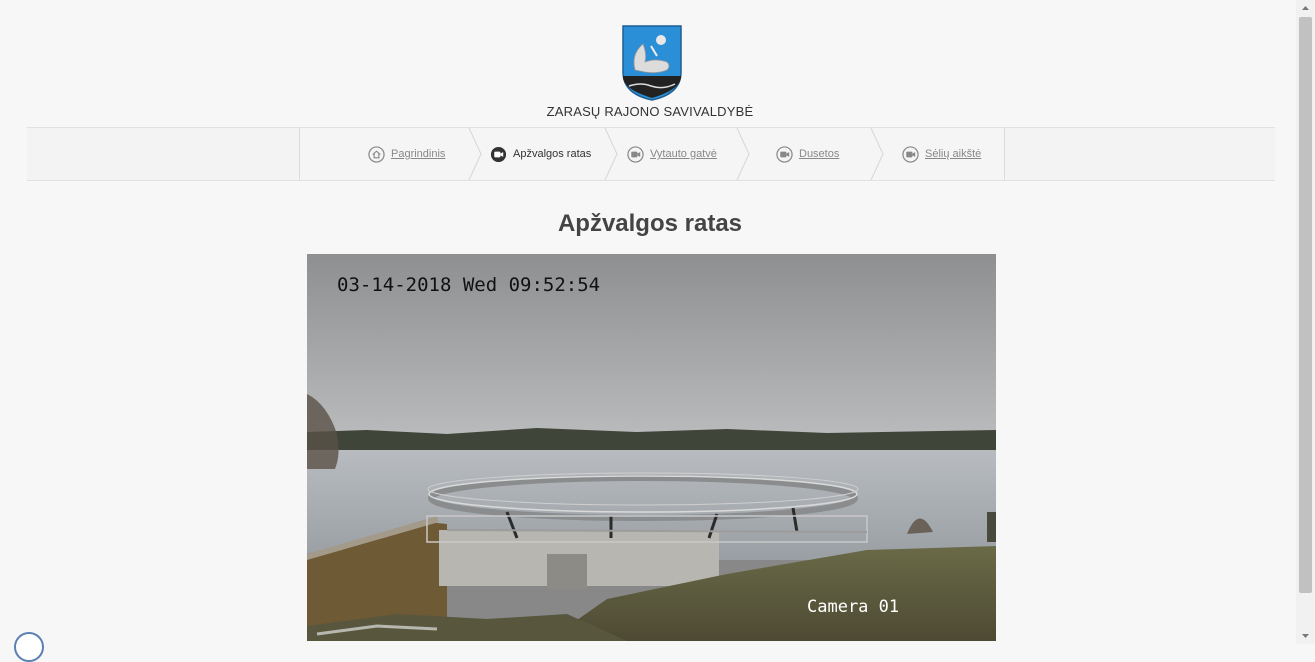  I want to click on nav-item-dusetos: Dusetos, so click(807, 154).